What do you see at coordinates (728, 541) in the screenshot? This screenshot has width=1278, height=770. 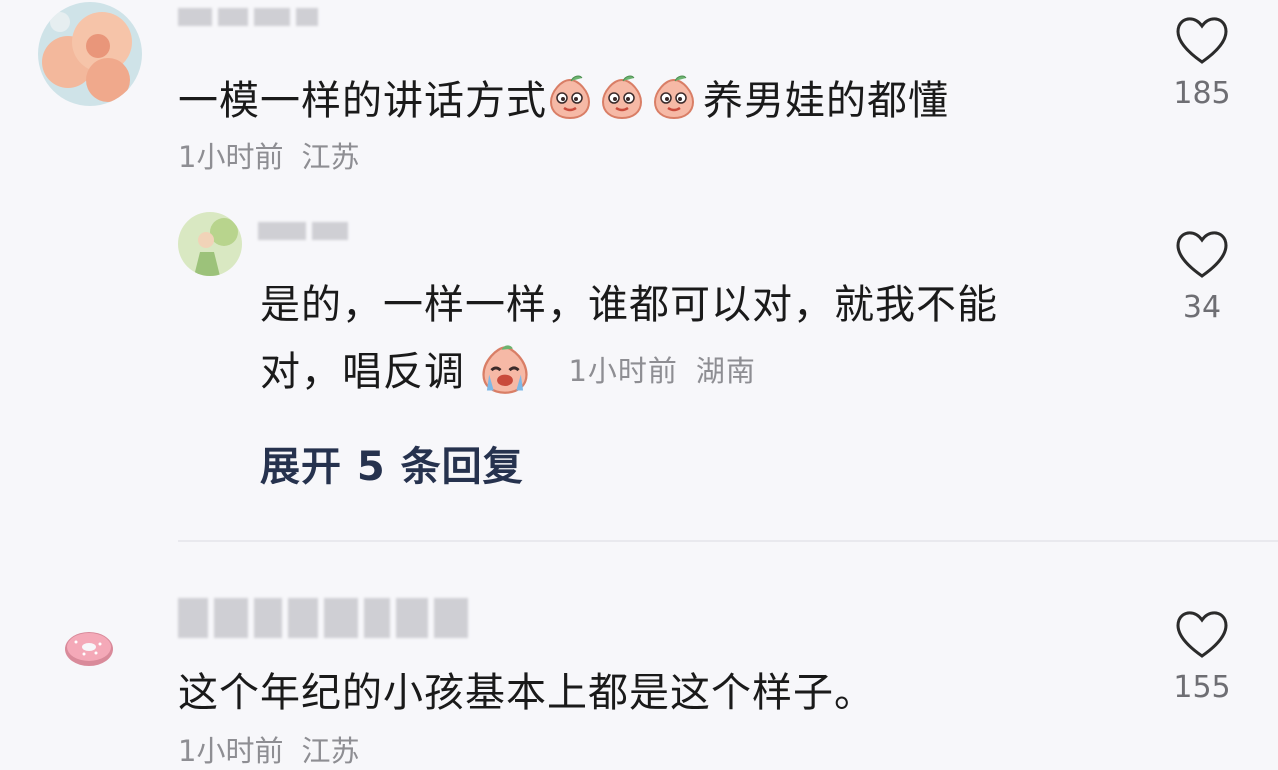 I see `comment-divider` at bounding box center [728, 541].